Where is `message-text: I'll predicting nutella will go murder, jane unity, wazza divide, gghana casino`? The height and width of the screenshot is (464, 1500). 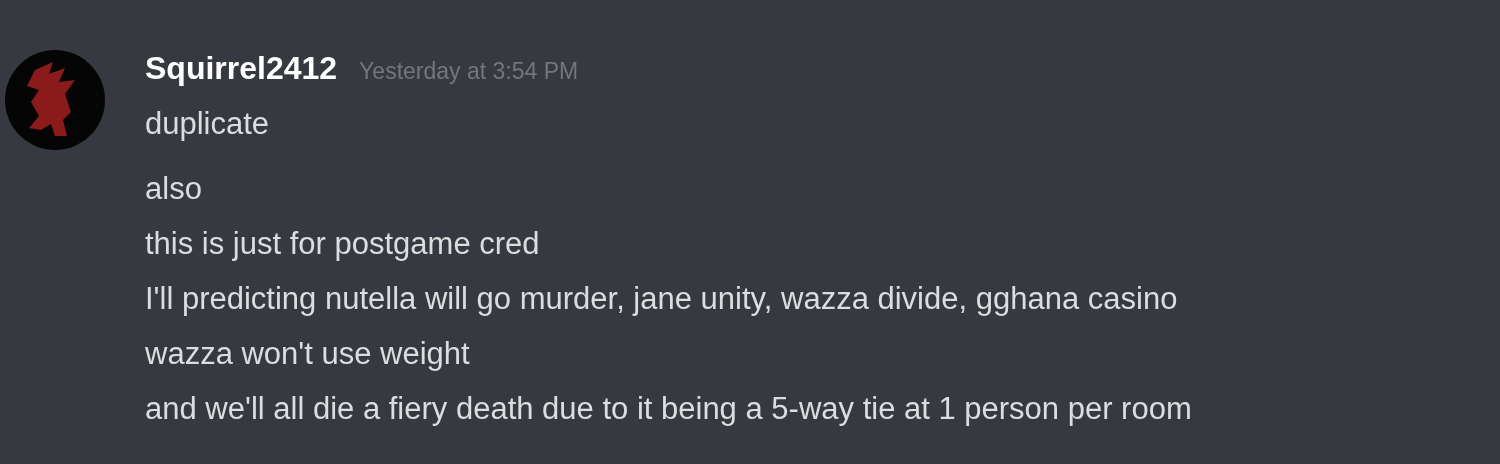
message-text: I'll predicting nutella will go murder, jane unity, wazza divide, gghana casino is located at coordinates (662, 299).